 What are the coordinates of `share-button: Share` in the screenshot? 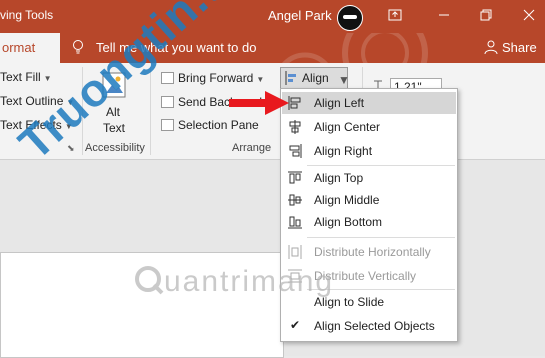 It's located at (510, 47).